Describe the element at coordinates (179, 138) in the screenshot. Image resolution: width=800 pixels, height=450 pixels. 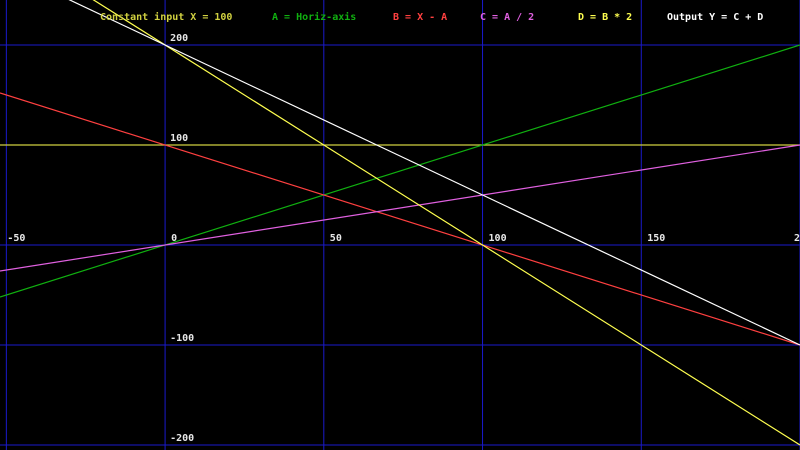
I see `y-tick-label: 100` at that location.